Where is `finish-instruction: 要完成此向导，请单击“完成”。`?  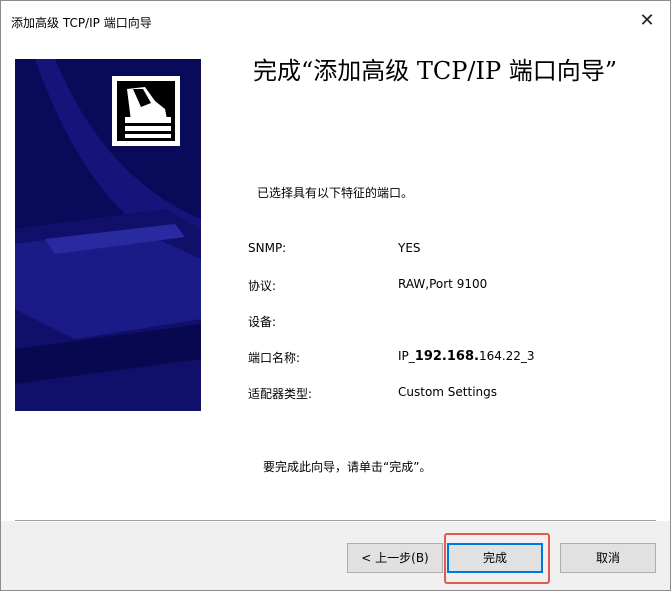 finish-instruction: 要完成此向导，请单击“完成”。 is located at coordinates (347, 467).